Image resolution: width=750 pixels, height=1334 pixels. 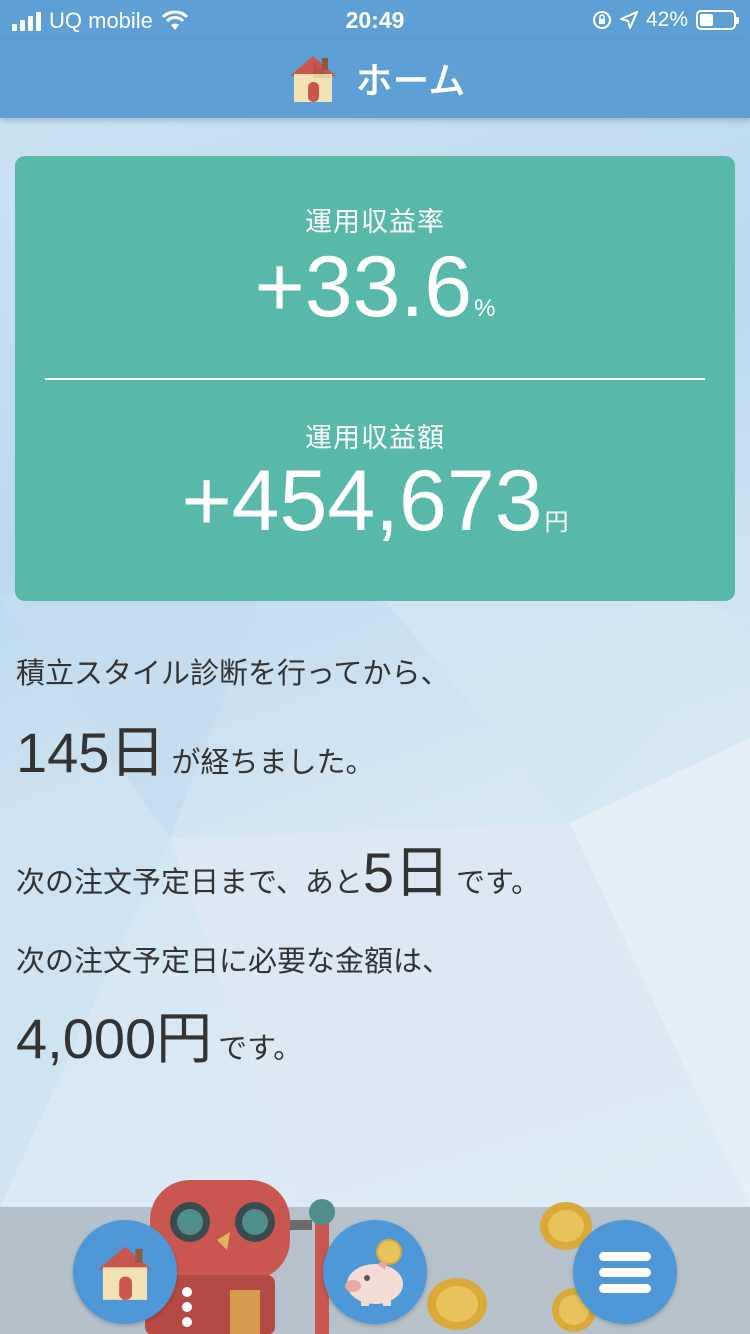 What do you see at coordinates (375, 20) in the screenshot?
I see `status-bar: UQ mobile 20:49 42%` at bounding box center [375, 20].